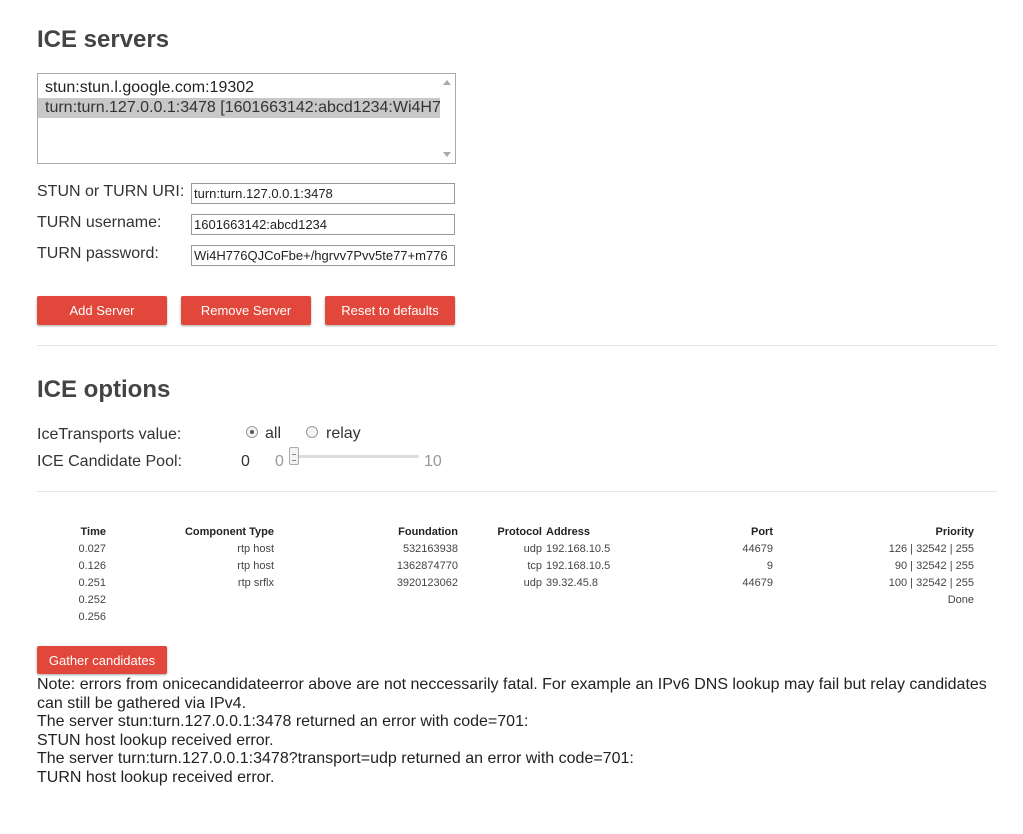 The height and width of the screenshot is (834, 1023). I want to click on username-input, so click(323, 224).